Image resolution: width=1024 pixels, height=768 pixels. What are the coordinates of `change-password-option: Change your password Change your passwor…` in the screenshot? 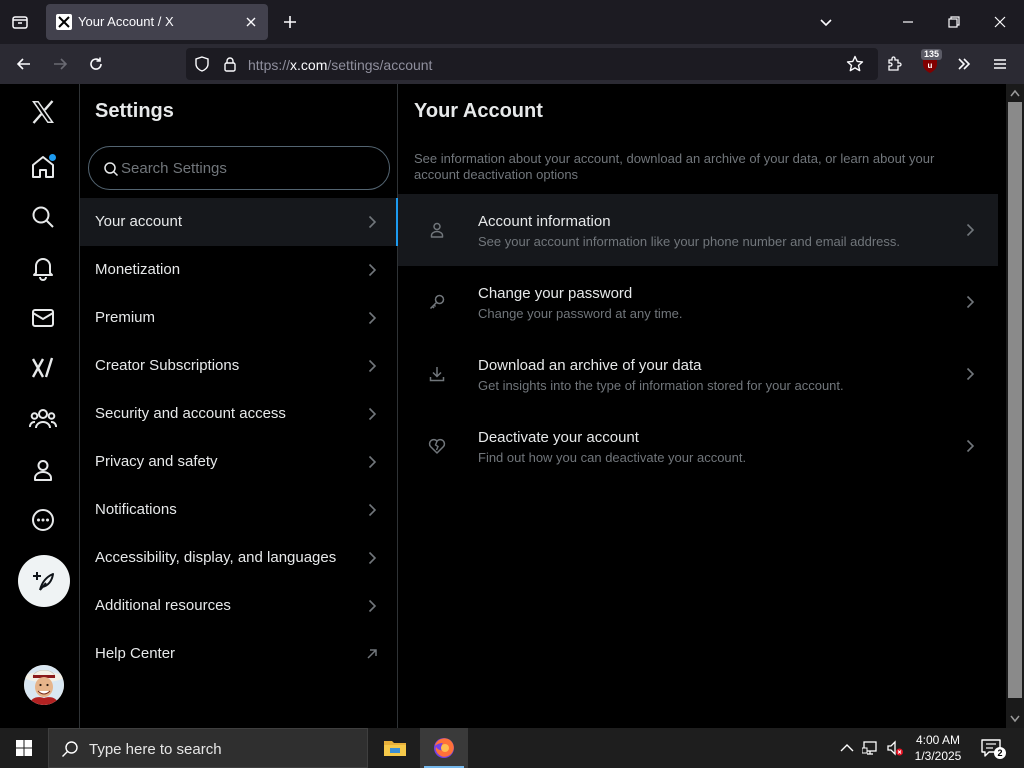 It's located at (698, 302).